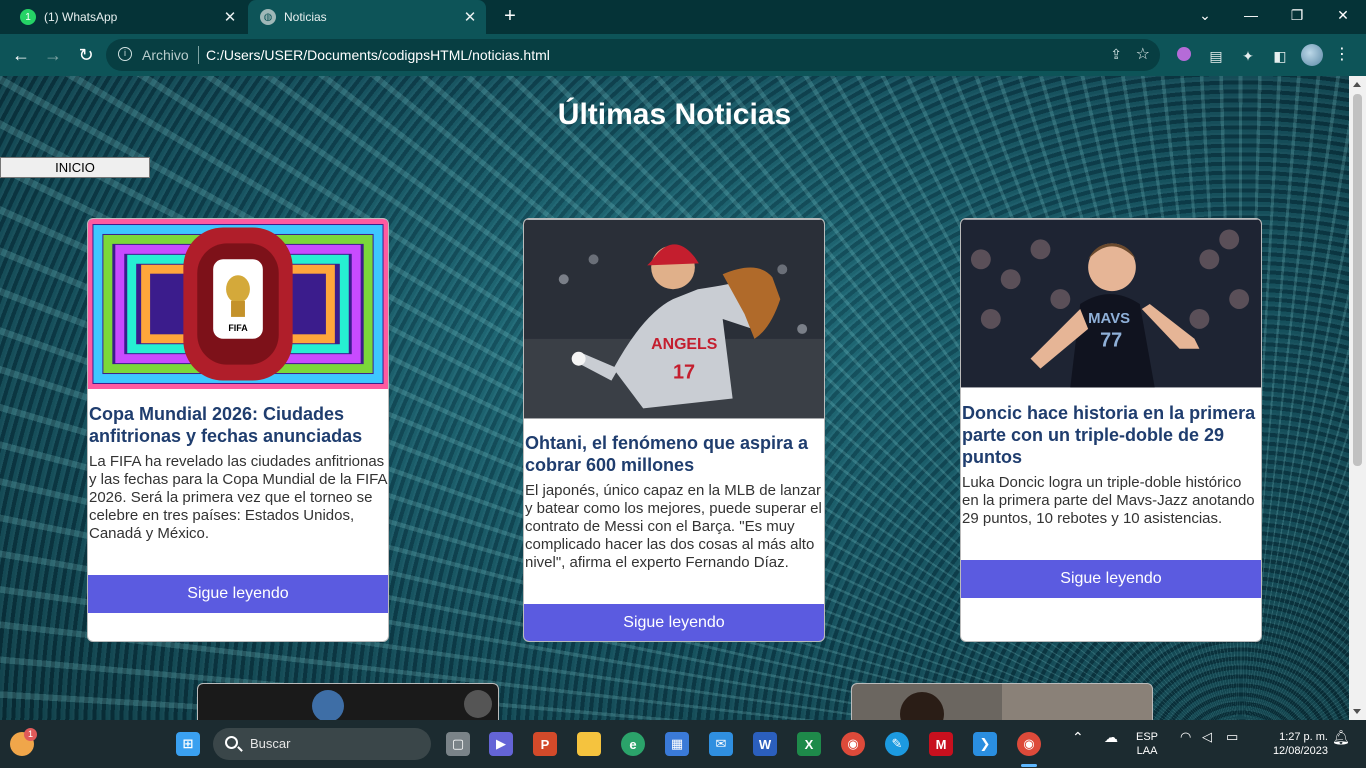 Image resolution: width=1366 pixels, height=768 pixels. I want to click on document-icon: ▤, so click(1216, 56).